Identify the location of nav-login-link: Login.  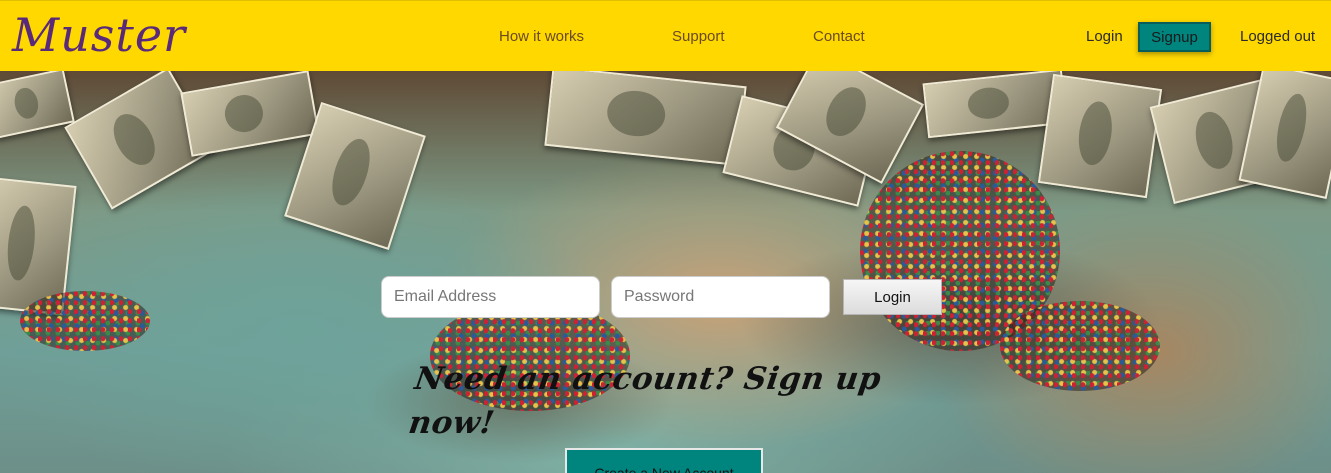
(1104, 37).